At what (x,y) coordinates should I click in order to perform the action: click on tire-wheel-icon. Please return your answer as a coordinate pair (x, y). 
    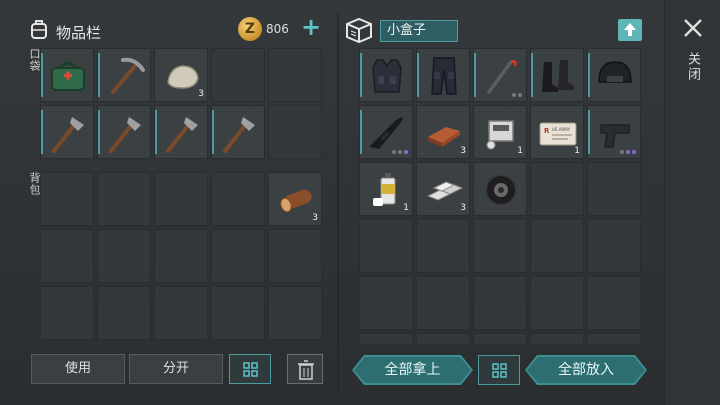
    Looking at the image, I should click on (501, 190).